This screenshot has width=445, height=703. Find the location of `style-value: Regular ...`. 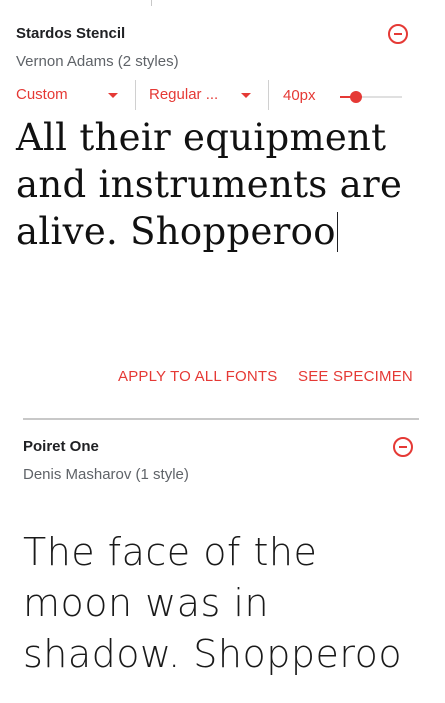

style-value: Regular ... is located at coordinates (184, 94).